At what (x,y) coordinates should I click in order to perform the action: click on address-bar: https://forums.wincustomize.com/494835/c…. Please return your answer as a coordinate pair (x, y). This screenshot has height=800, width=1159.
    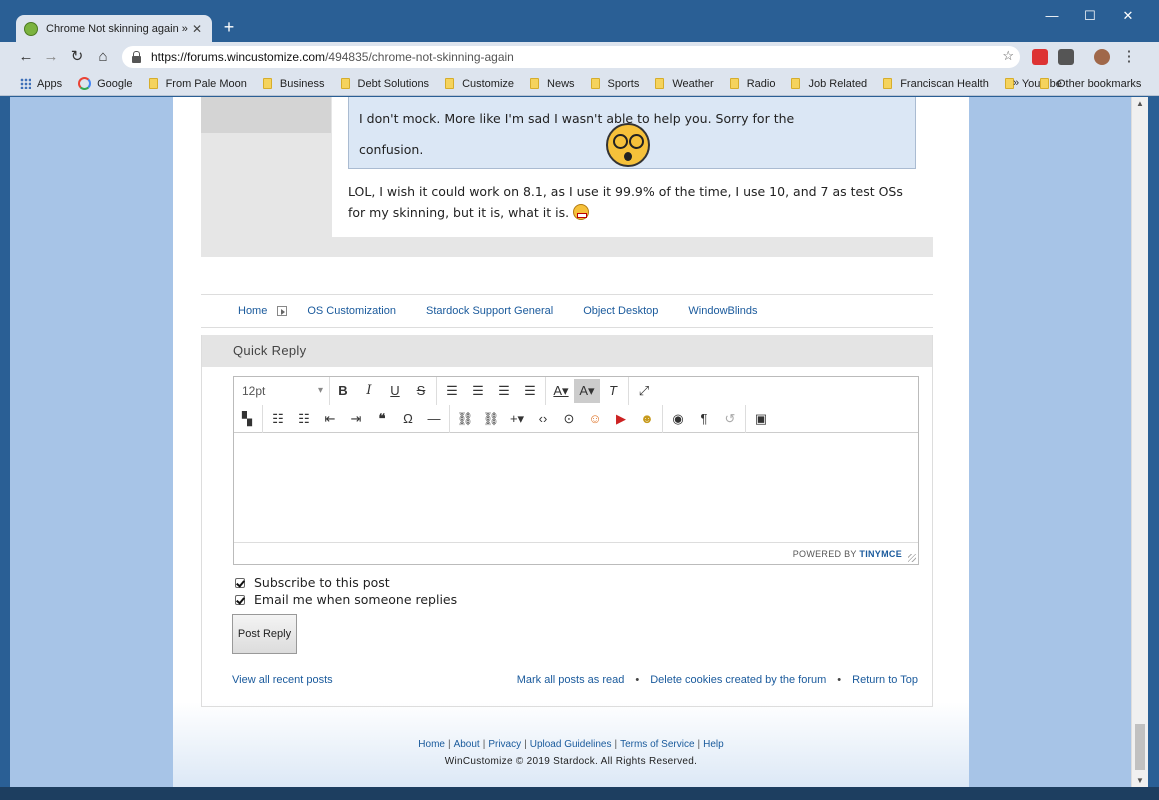
    Looking at the image, I should click on (571, 57).